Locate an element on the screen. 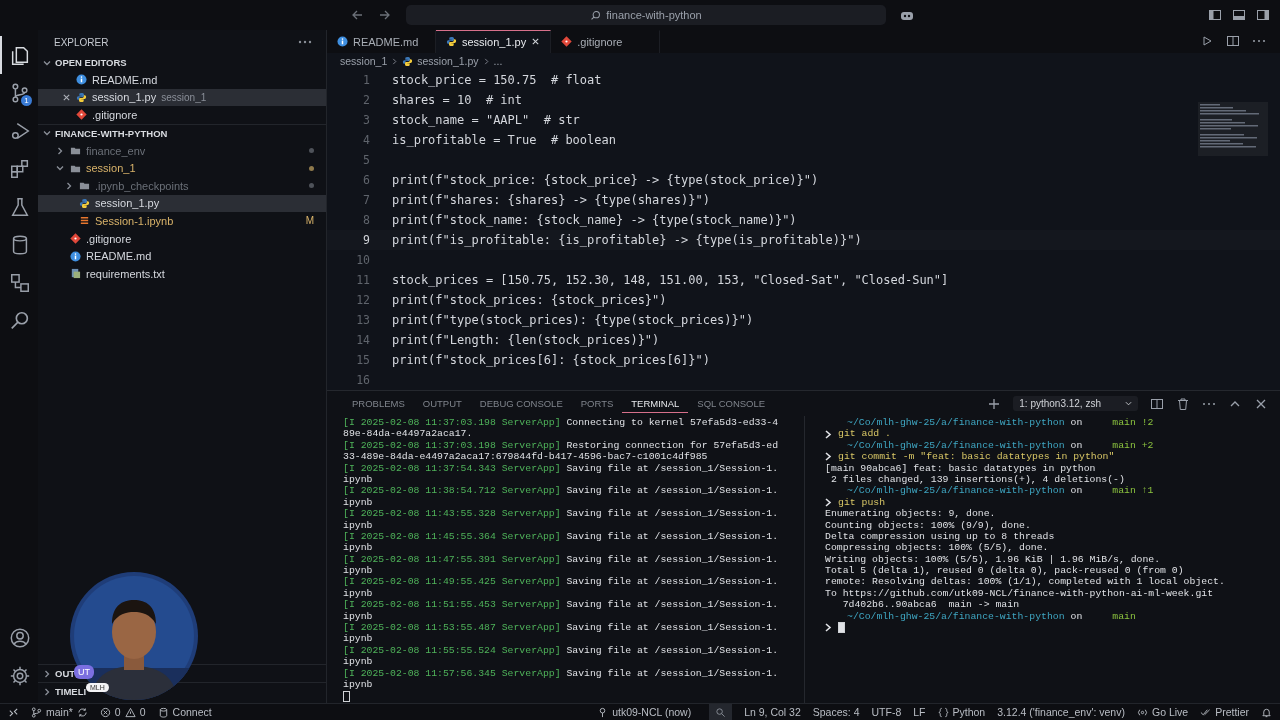 The width and height of the screenshot is (1280, 720). branch-icon is located at coordinates (36, 712).